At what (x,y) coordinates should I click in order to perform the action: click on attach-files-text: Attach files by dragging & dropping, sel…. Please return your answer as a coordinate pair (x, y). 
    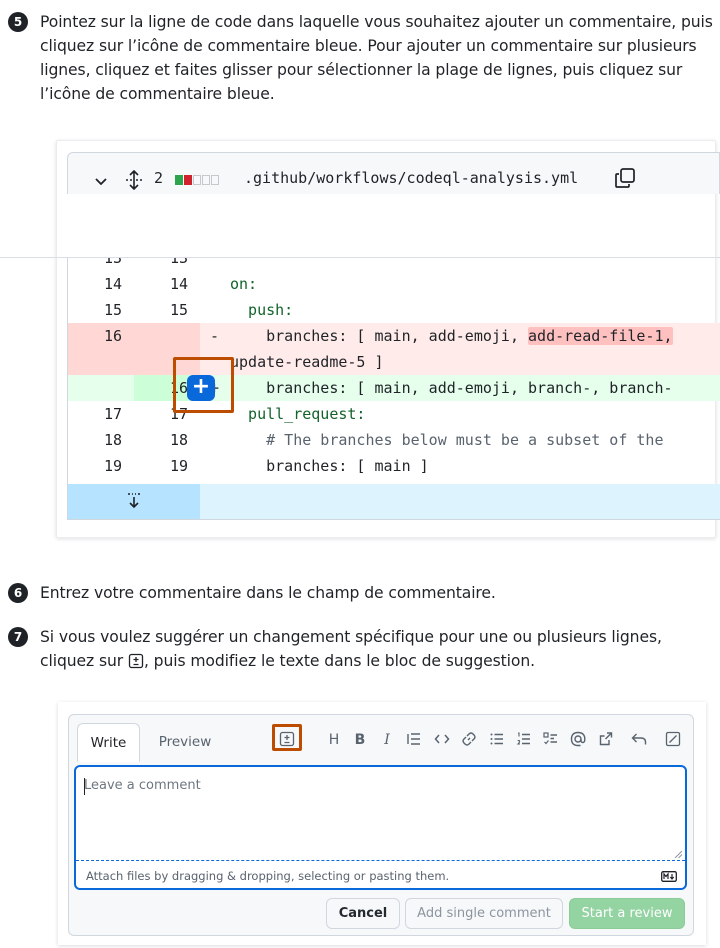
    Looking at the image, I should click on (267, 876).